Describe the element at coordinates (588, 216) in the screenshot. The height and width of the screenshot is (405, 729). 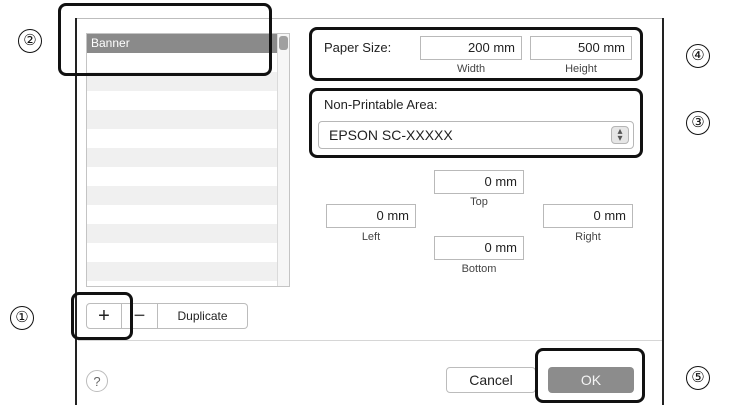
I see `margin-right-field: 0 mm` at that location.